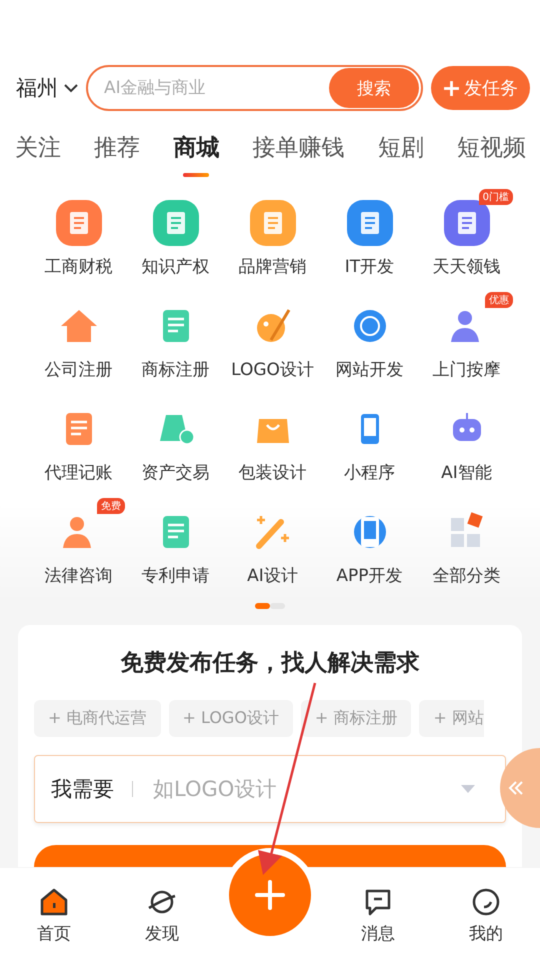  What do you see at coordinates (176, 473) in the screenshot?
I see `category-label: 资产交易` at bounding box center [176, 473].